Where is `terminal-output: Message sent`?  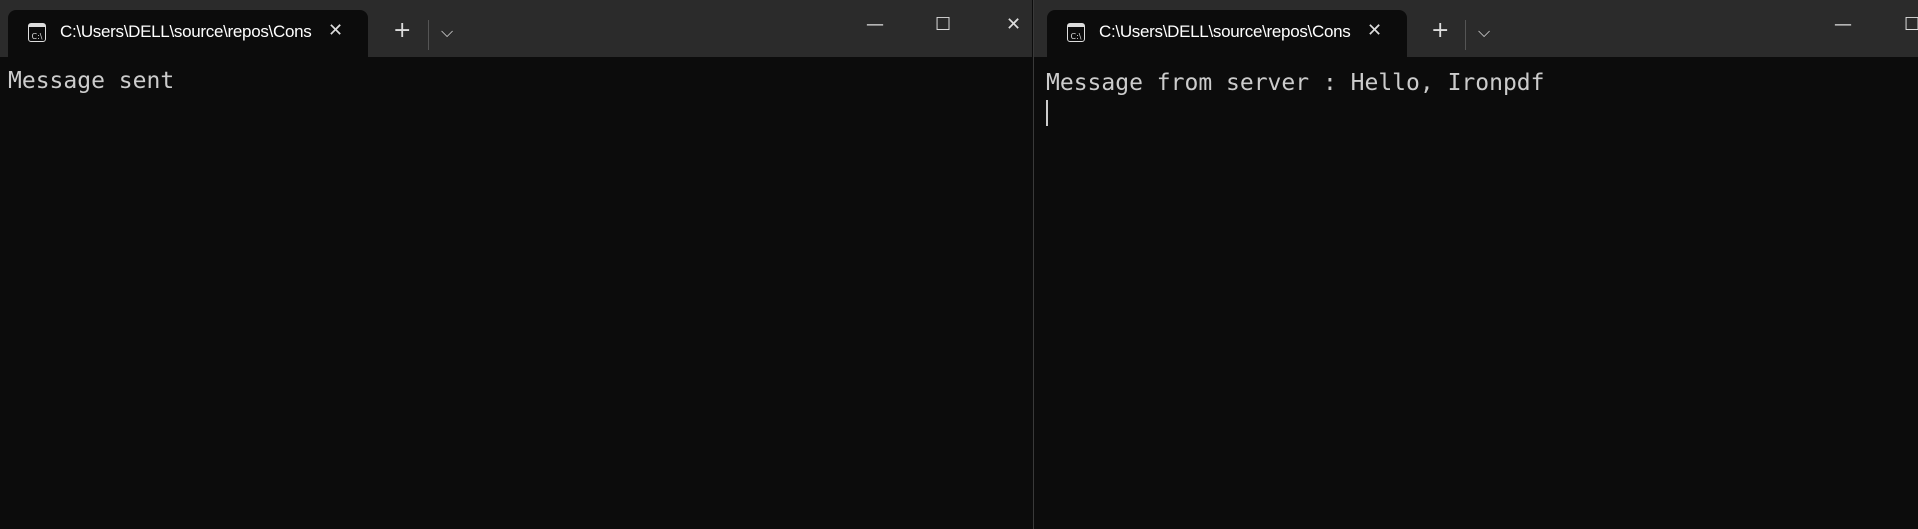
terminal-output: Message sent is located at coordinates (91, 81).